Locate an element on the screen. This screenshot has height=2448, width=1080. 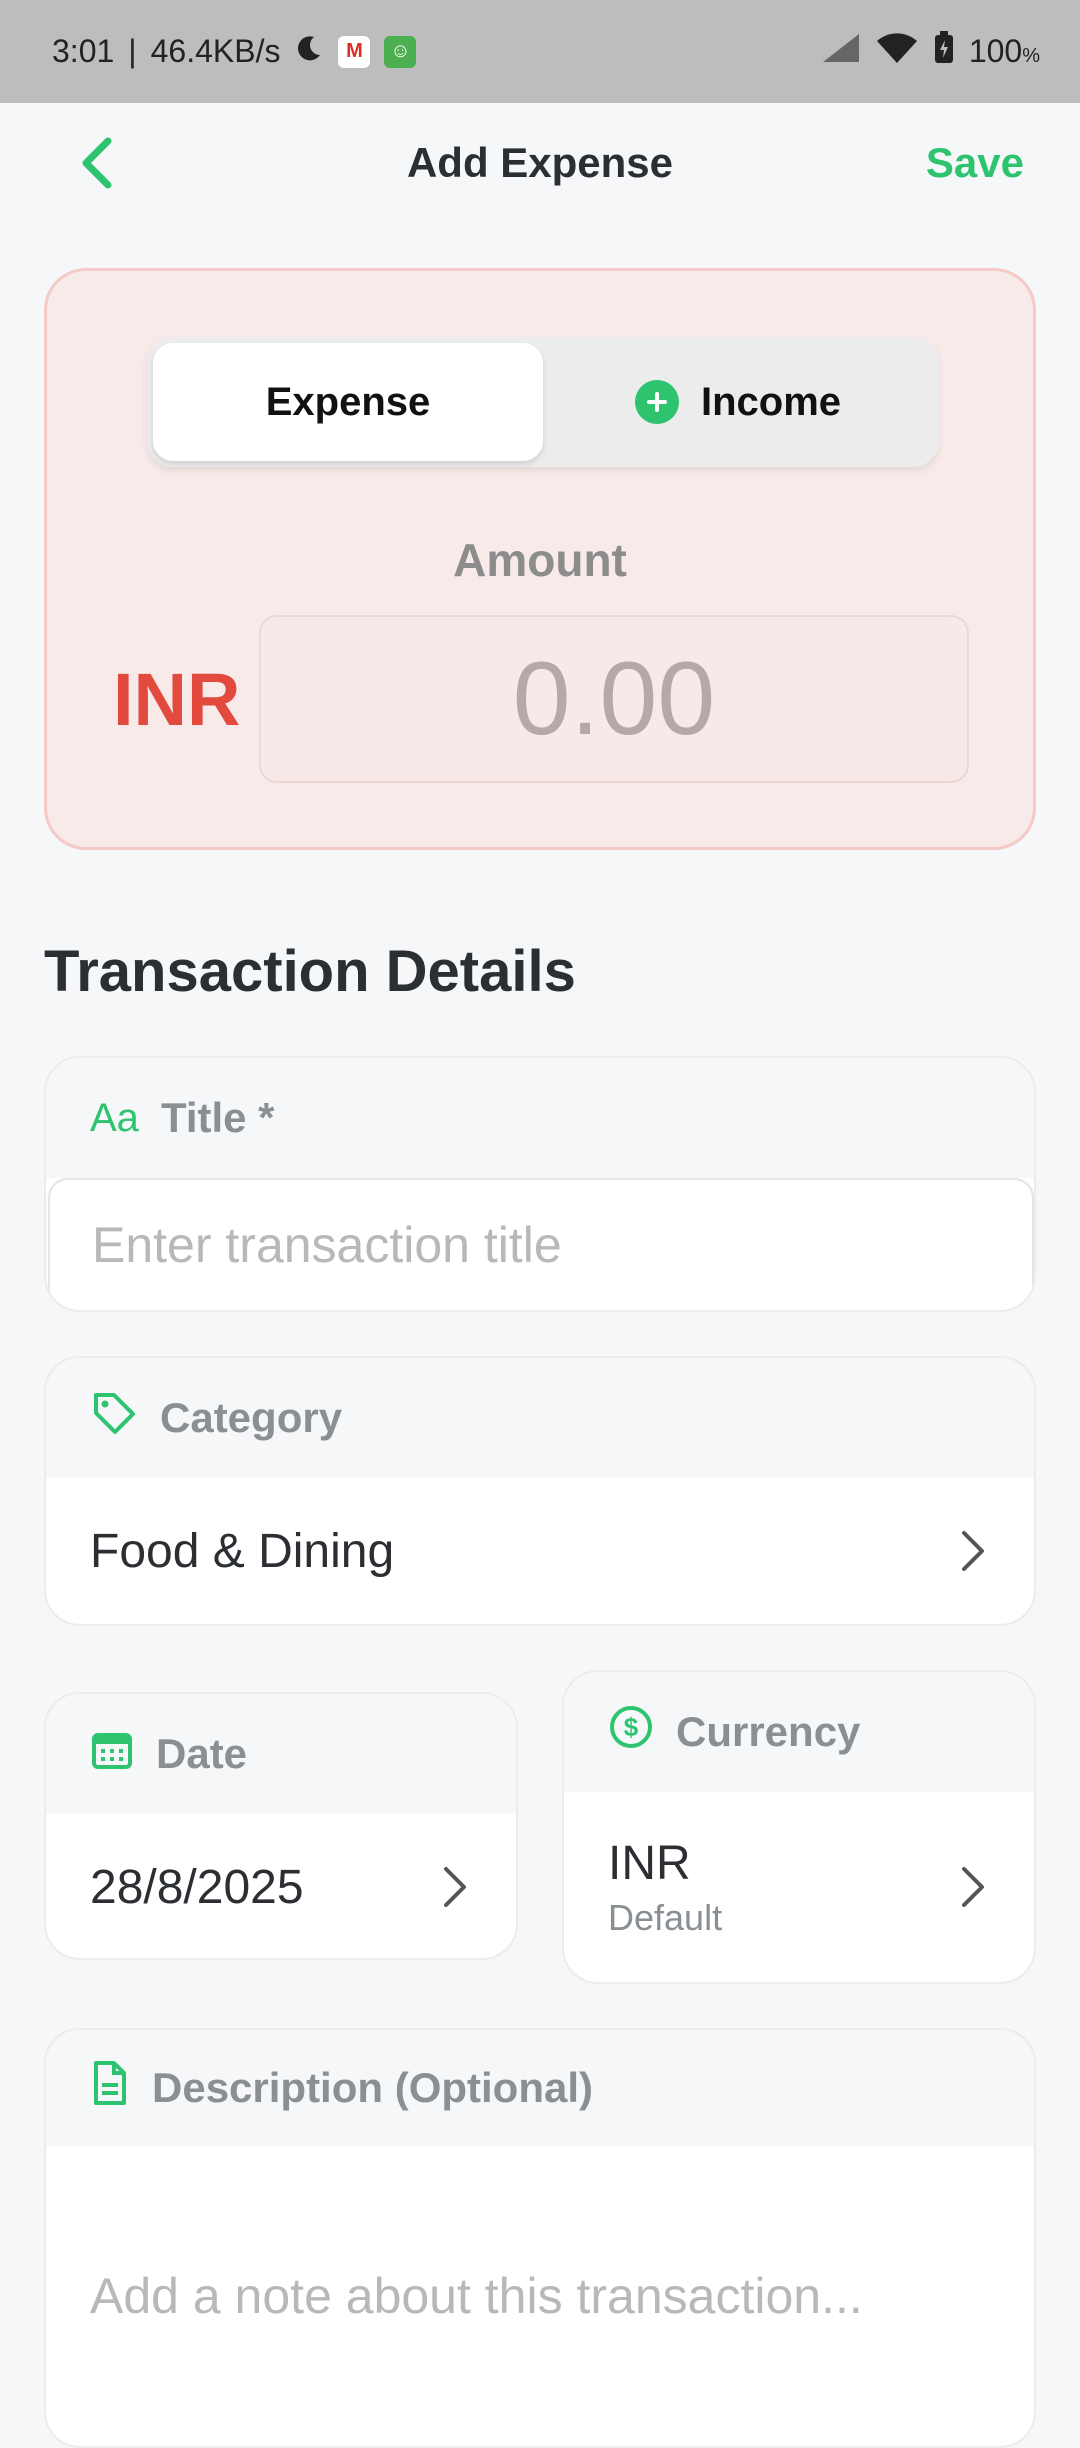
date-field-label: Date is located at coordinates (202, 1753).